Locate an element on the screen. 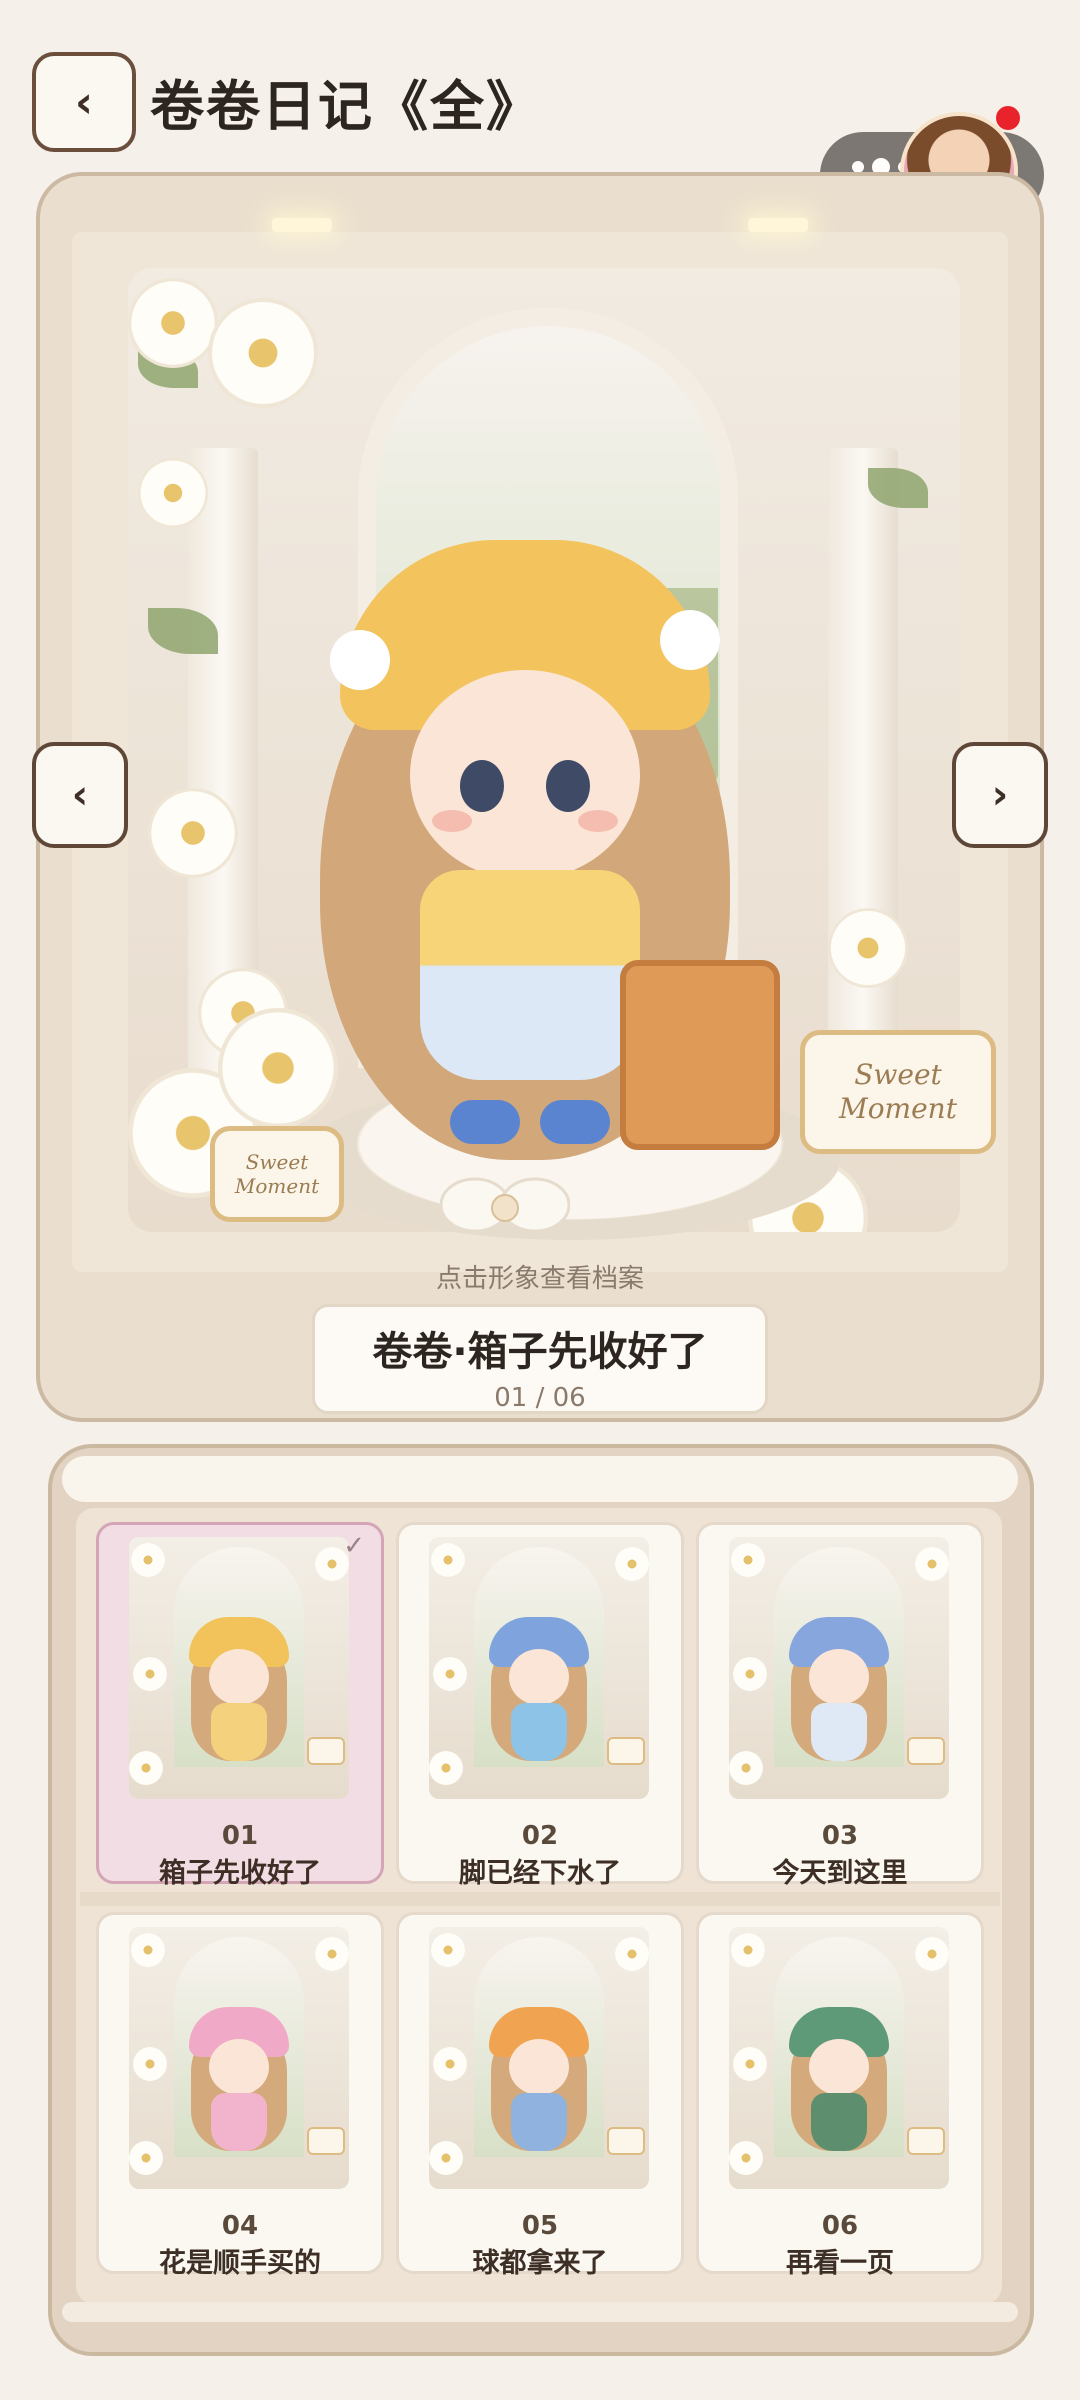  figure-card-04: 04 花是顺手买的 is located at coordinates (240, 2095).